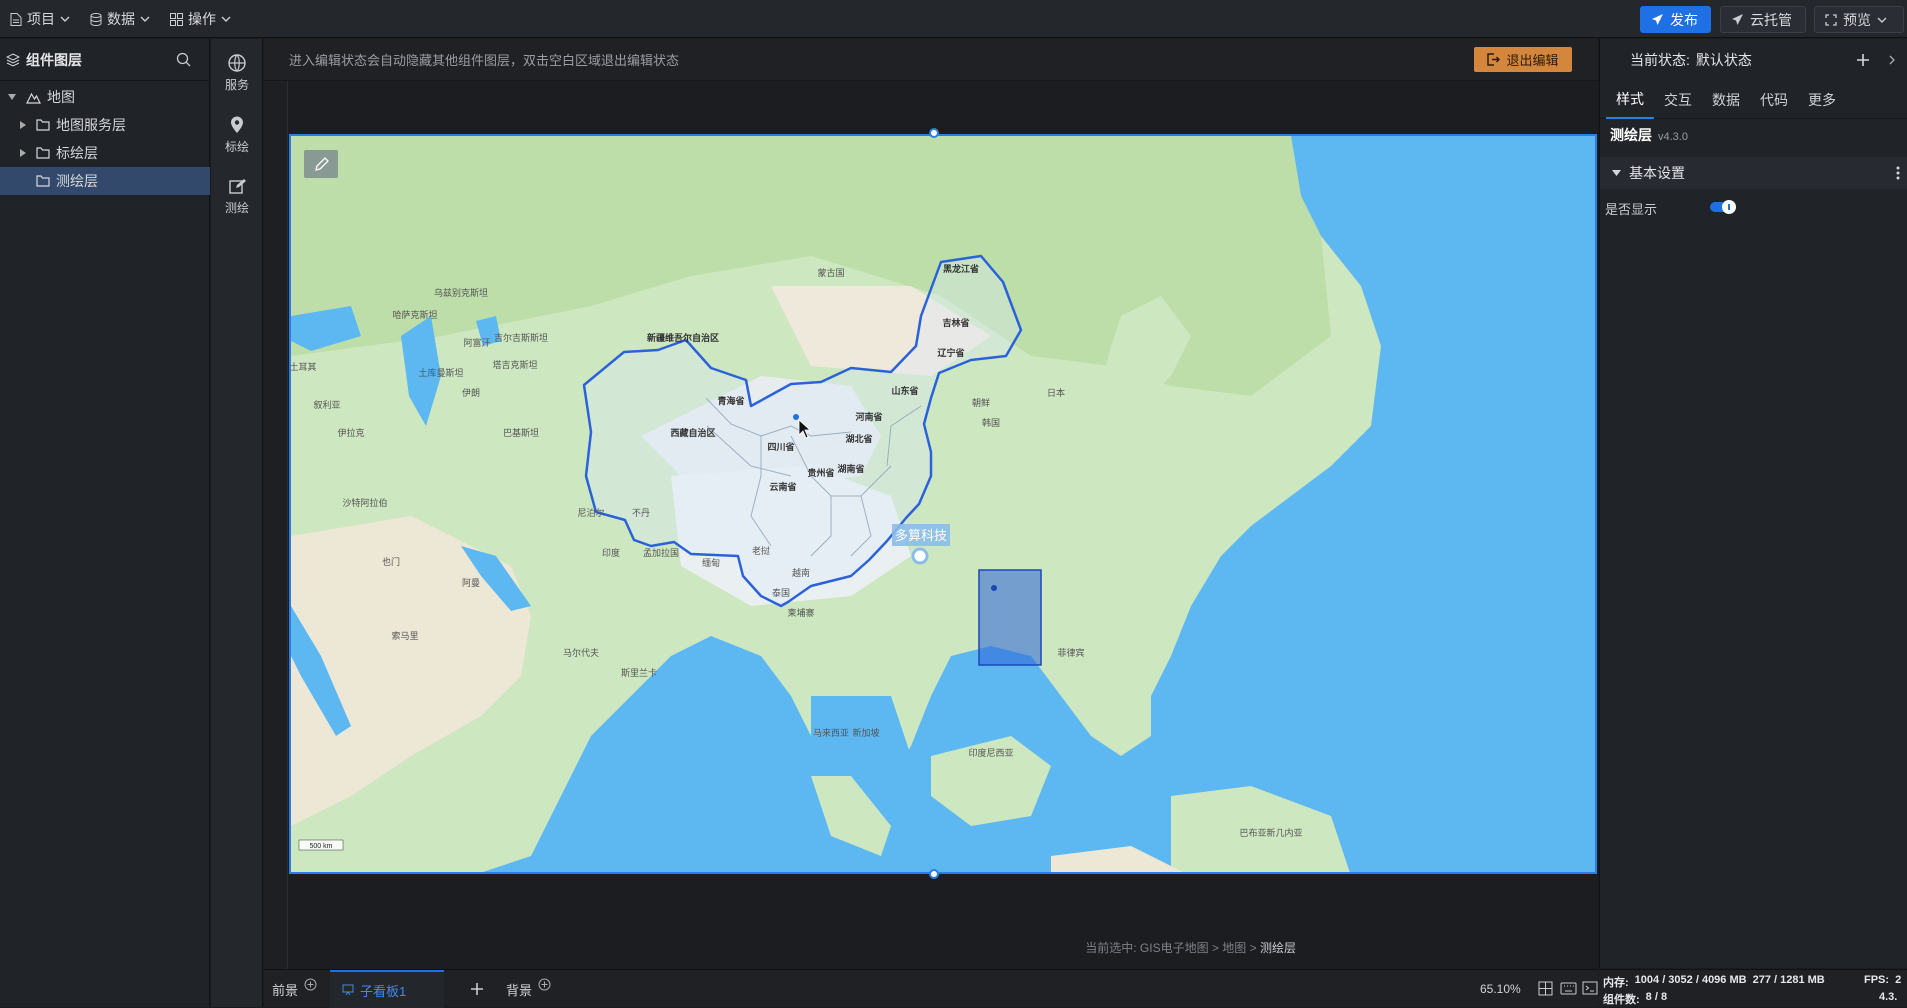 The width and height of the screenshot is (1907, 1008). What do you see at coordinates (661, 552) in the screenshot?
I see `map-place-label: 孟加拉国` at bounding box center [661, 552].